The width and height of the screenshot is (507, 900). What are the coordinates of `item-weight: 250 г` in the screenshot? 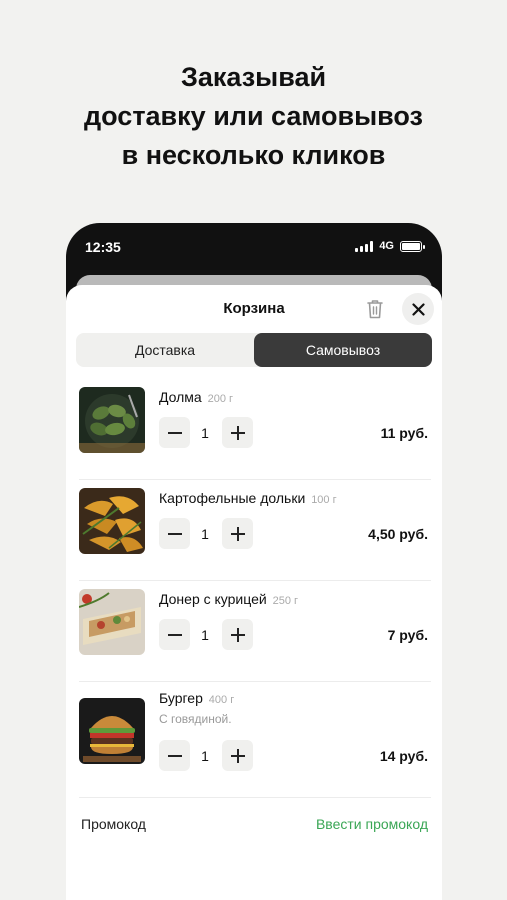 It's located at (285, 601).